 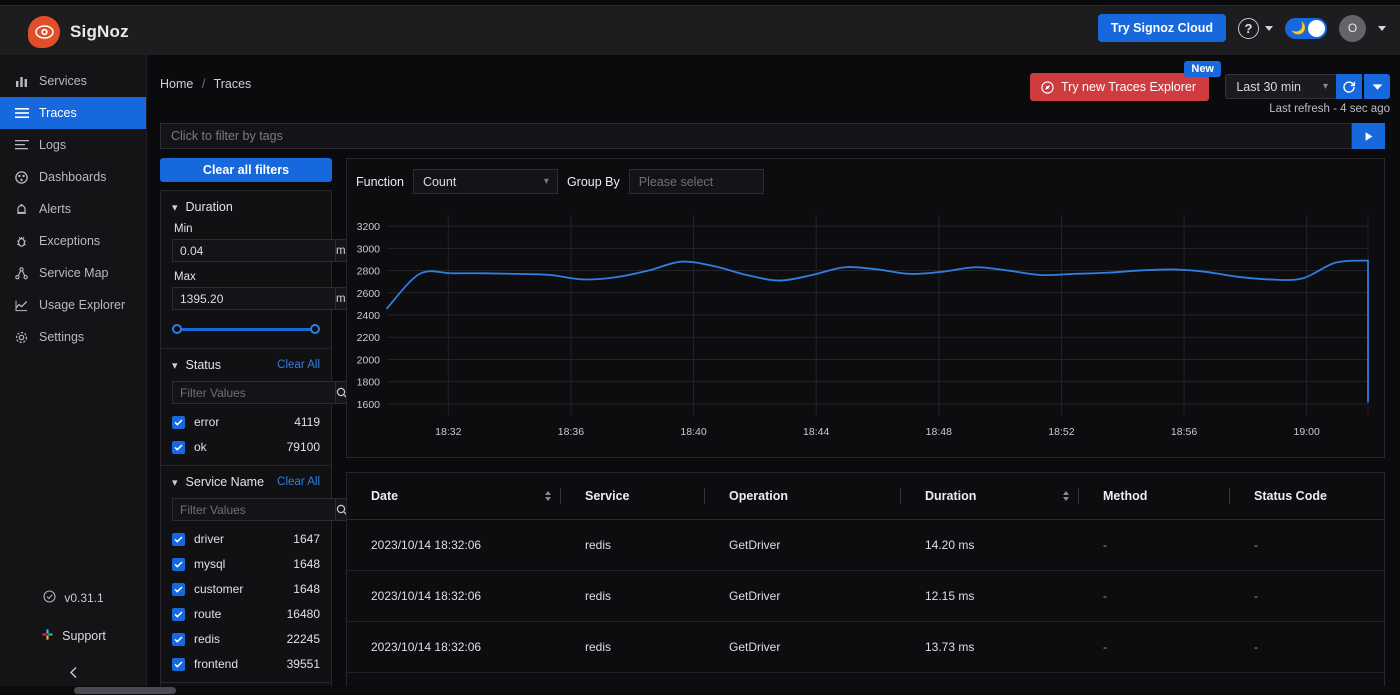 What do you see at coordinates (803, 596) in the screenshot?
I see `trace-operation: GetDriver` at bounding box center [803, 596].